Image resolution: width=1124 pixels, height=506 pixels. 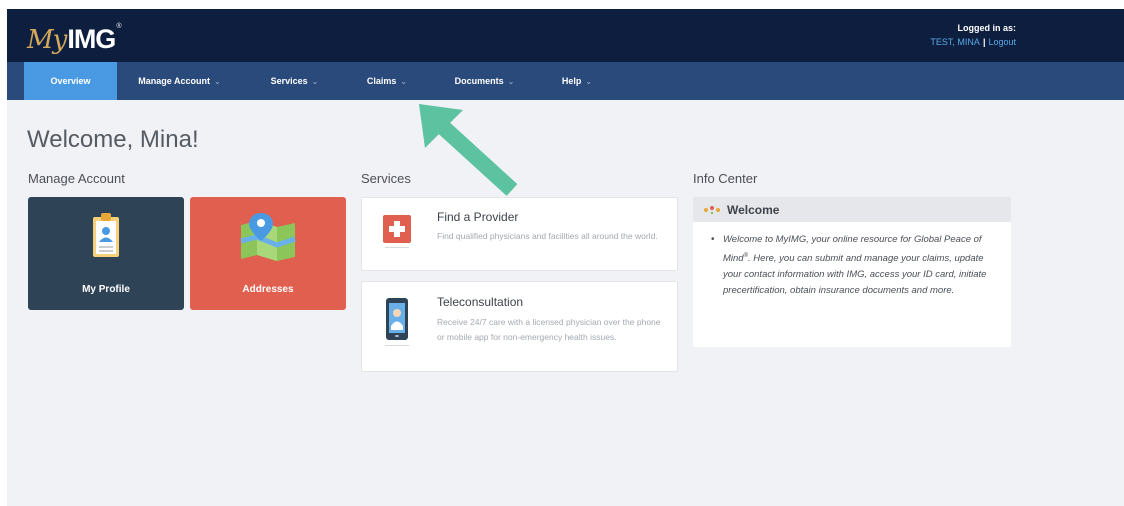 What do you see at coordinates (386, 178) in the screenshot?
I see `services-heading: Services` at bounding box center [386, 178].